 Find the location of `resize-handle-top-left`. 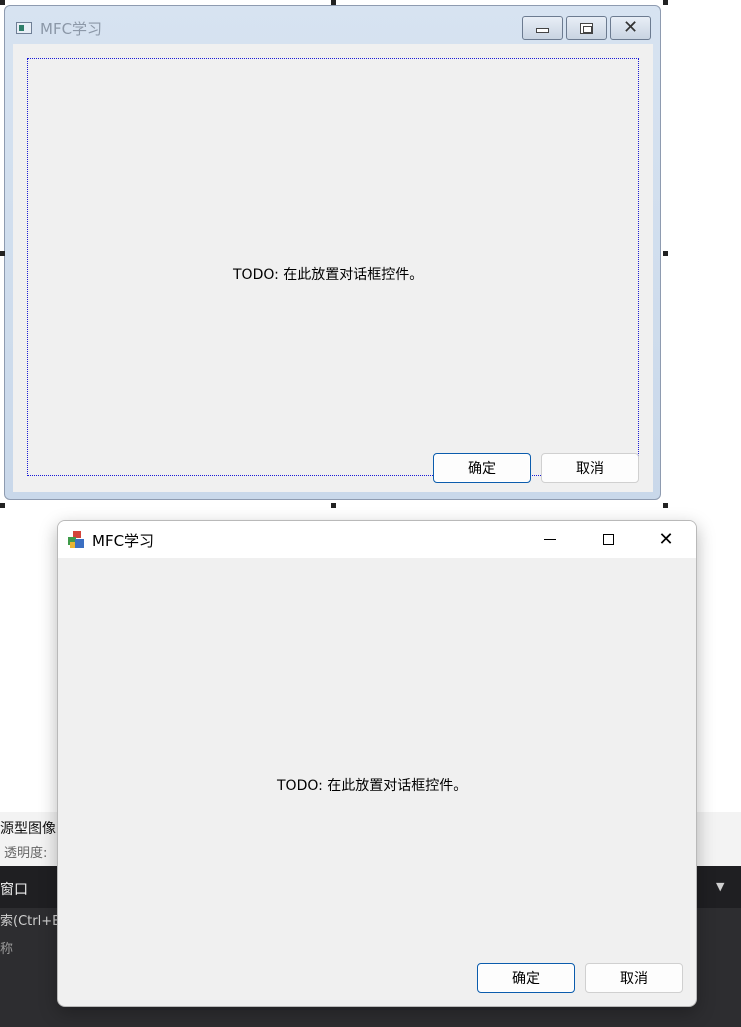

resize-handle-top-left is located at coordinates (2, 2).